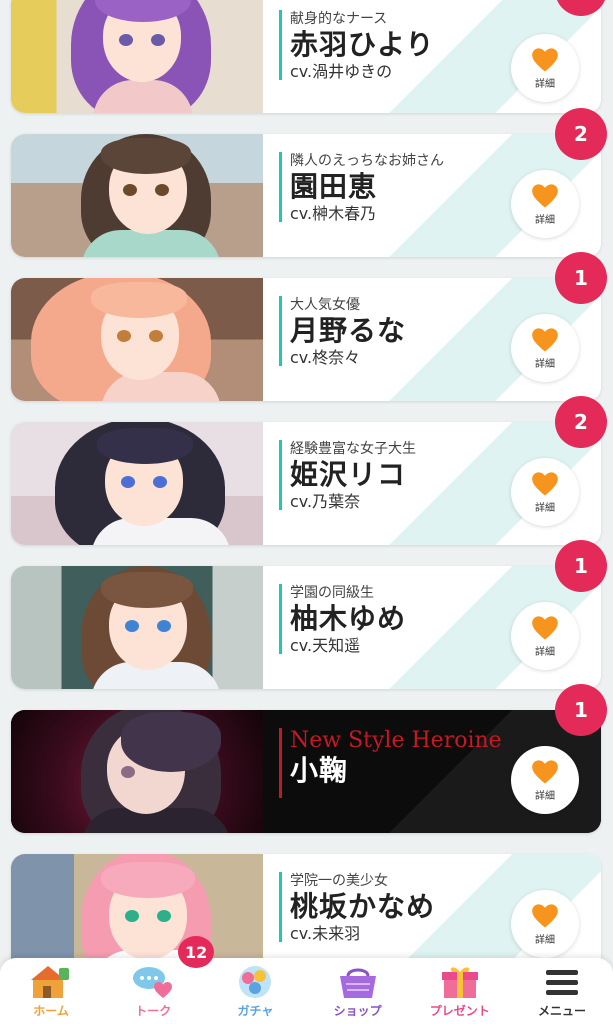  Describe the element at coordinates (339, 881) in the screenshot. I see `character-role: 学院一の美少女` at that location.